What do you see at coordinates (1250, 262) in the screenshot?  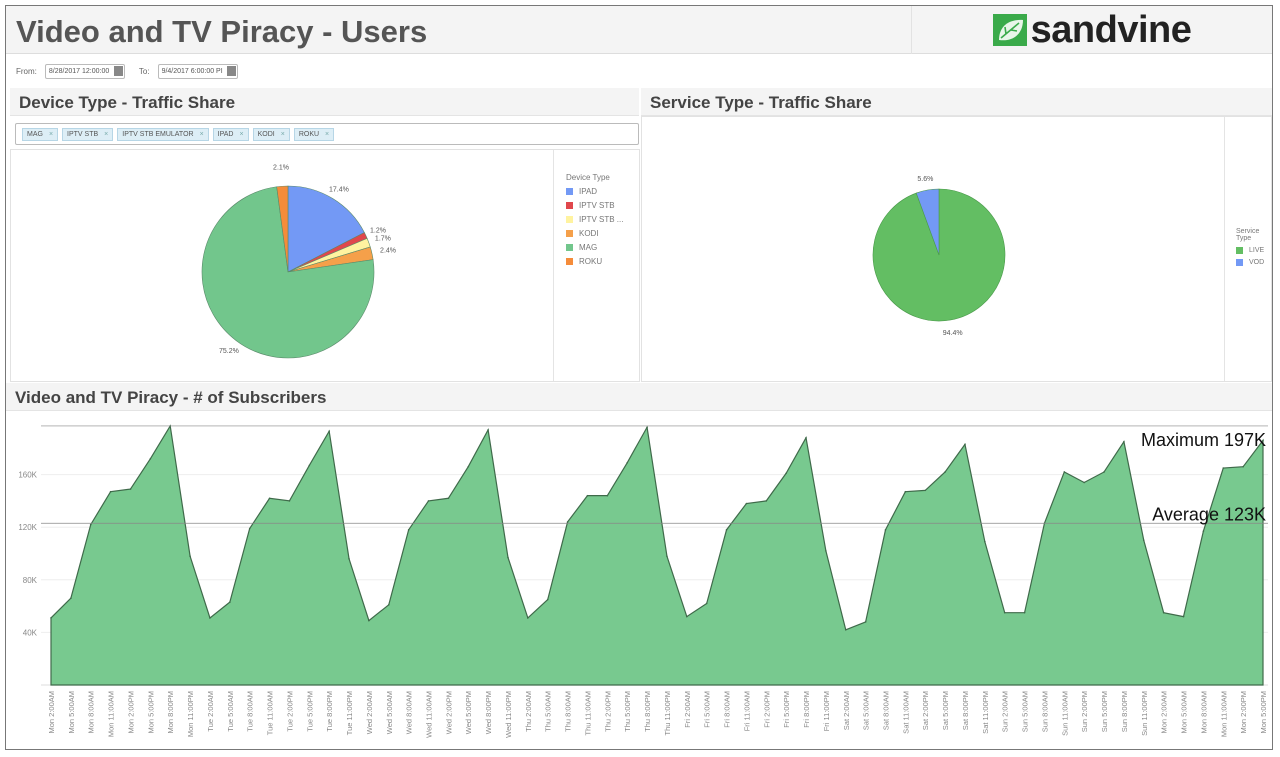 I see `legend-item: VOD` at bounding box center [1250, 262].